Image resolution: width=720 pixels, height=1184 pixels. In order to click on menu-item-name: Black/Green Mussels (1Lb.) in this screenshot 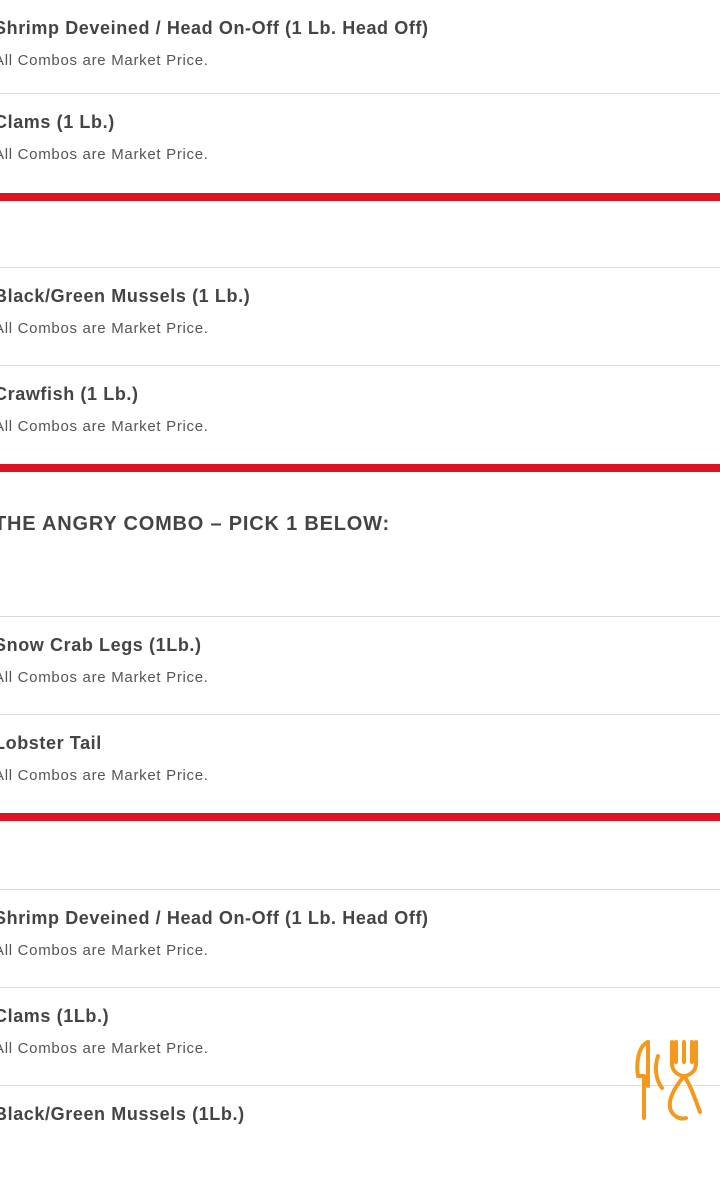, I will do `click(122, 1114)`.